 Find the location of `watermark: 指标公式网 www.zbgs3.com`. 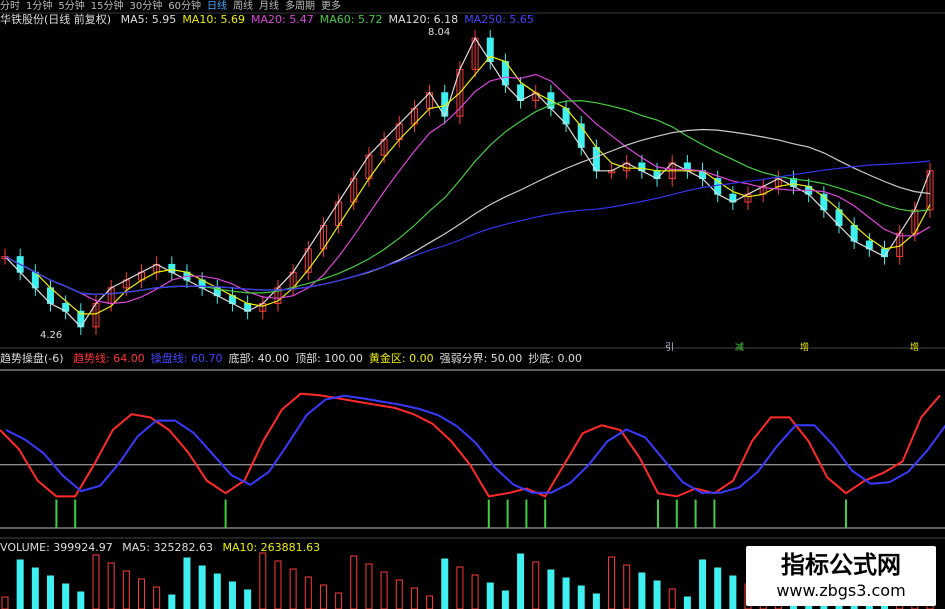

watermark: 指标公式网 www.zbgs3.com is located at coordinates (841, 576).